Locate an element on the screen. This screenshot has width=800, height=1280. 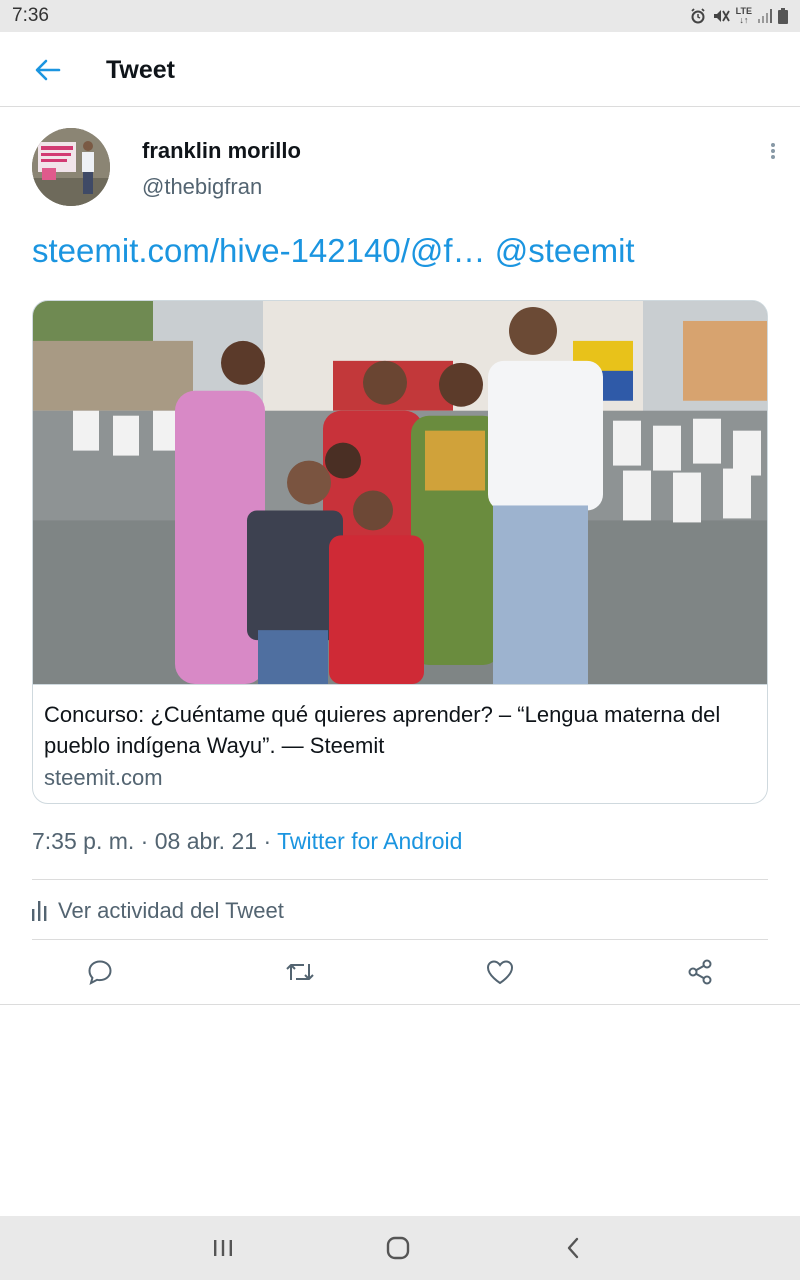
tweet-mention: @steemit is located at coordinates (565, 250).